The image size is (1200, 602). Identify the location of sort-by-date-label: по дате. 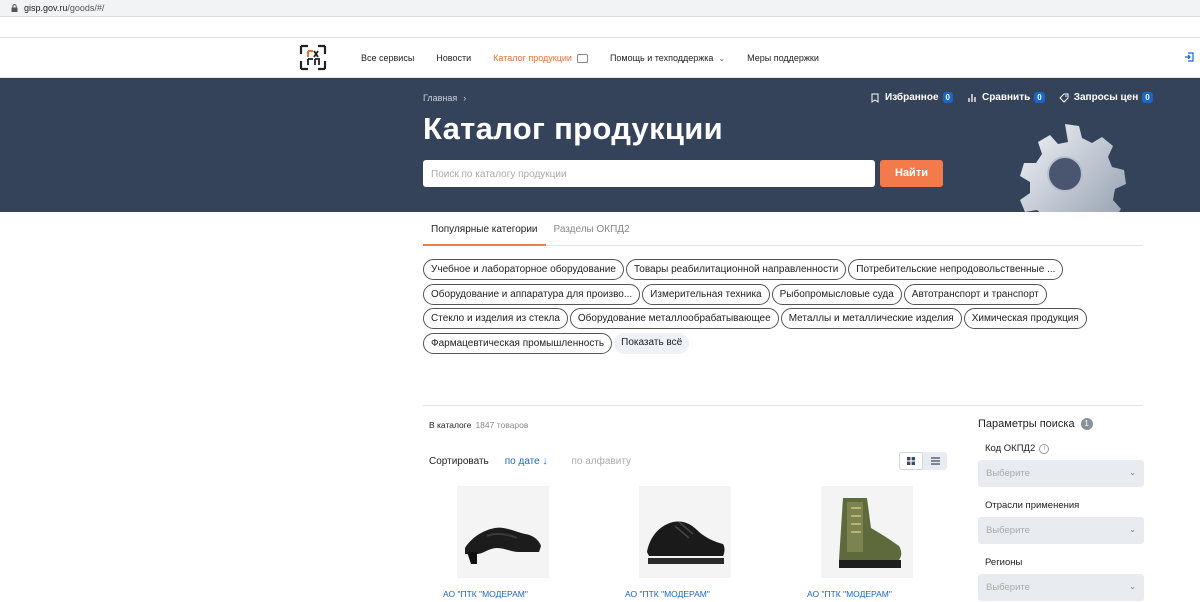
(522, 461).